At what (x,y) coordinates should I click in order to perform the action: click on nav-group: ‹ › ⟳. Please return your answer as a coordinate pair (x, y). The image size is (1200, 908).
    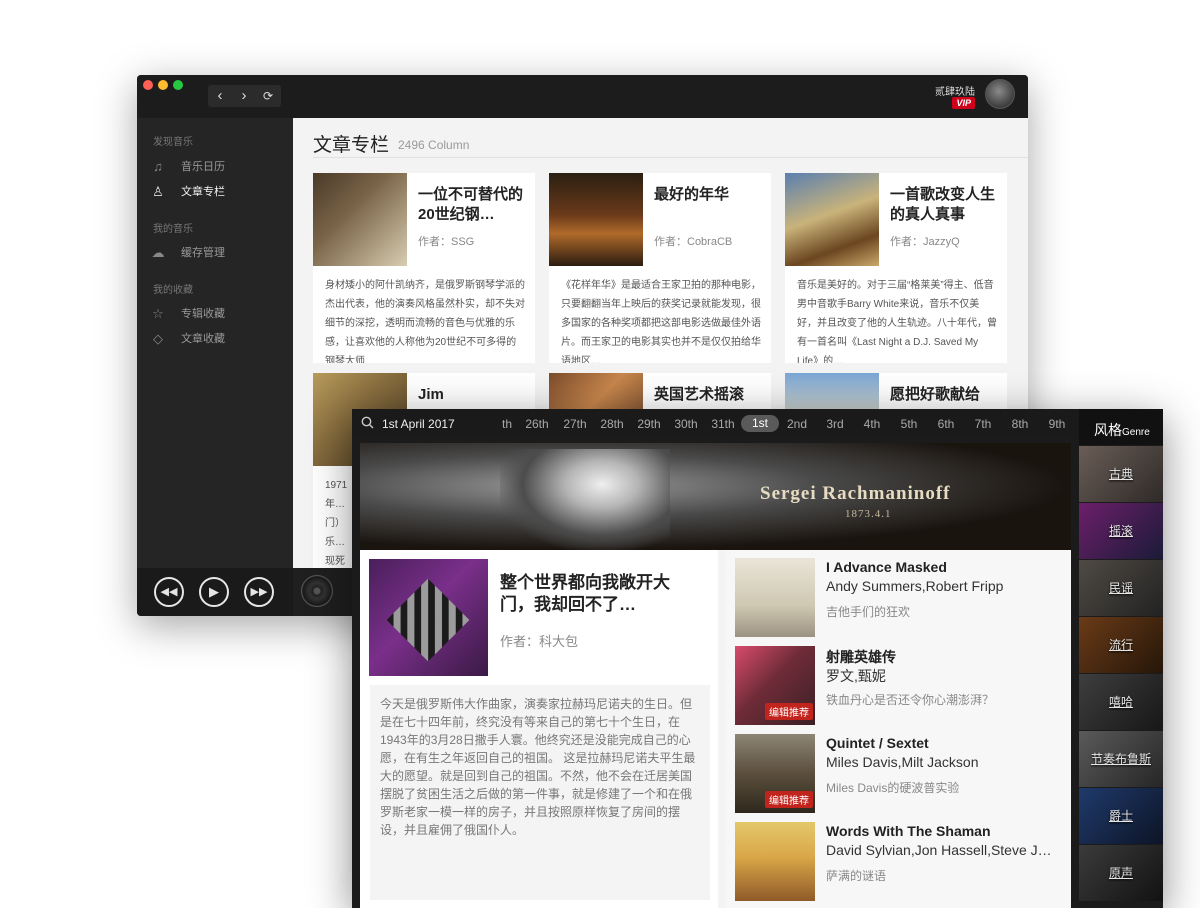
    Looking at the image, I should click on (244, 96).